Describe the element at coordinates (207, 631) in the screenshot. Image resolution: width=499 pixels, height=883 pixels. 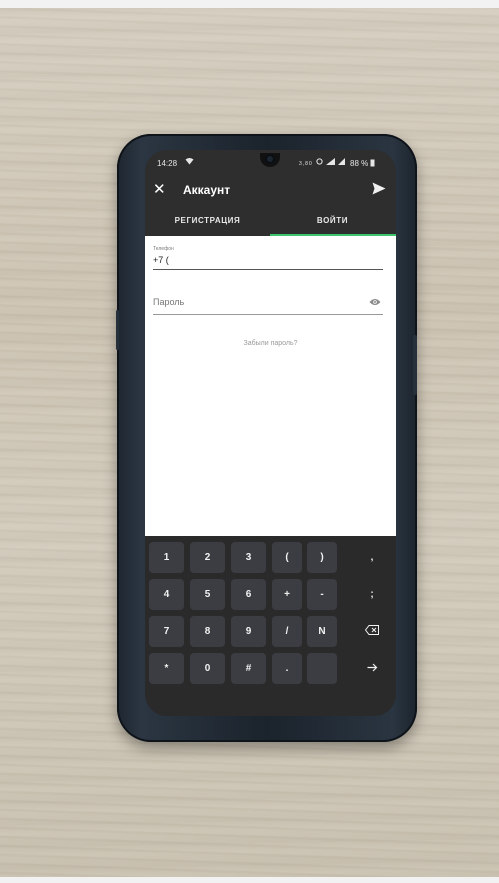
I see `key-8: 8` at that location.